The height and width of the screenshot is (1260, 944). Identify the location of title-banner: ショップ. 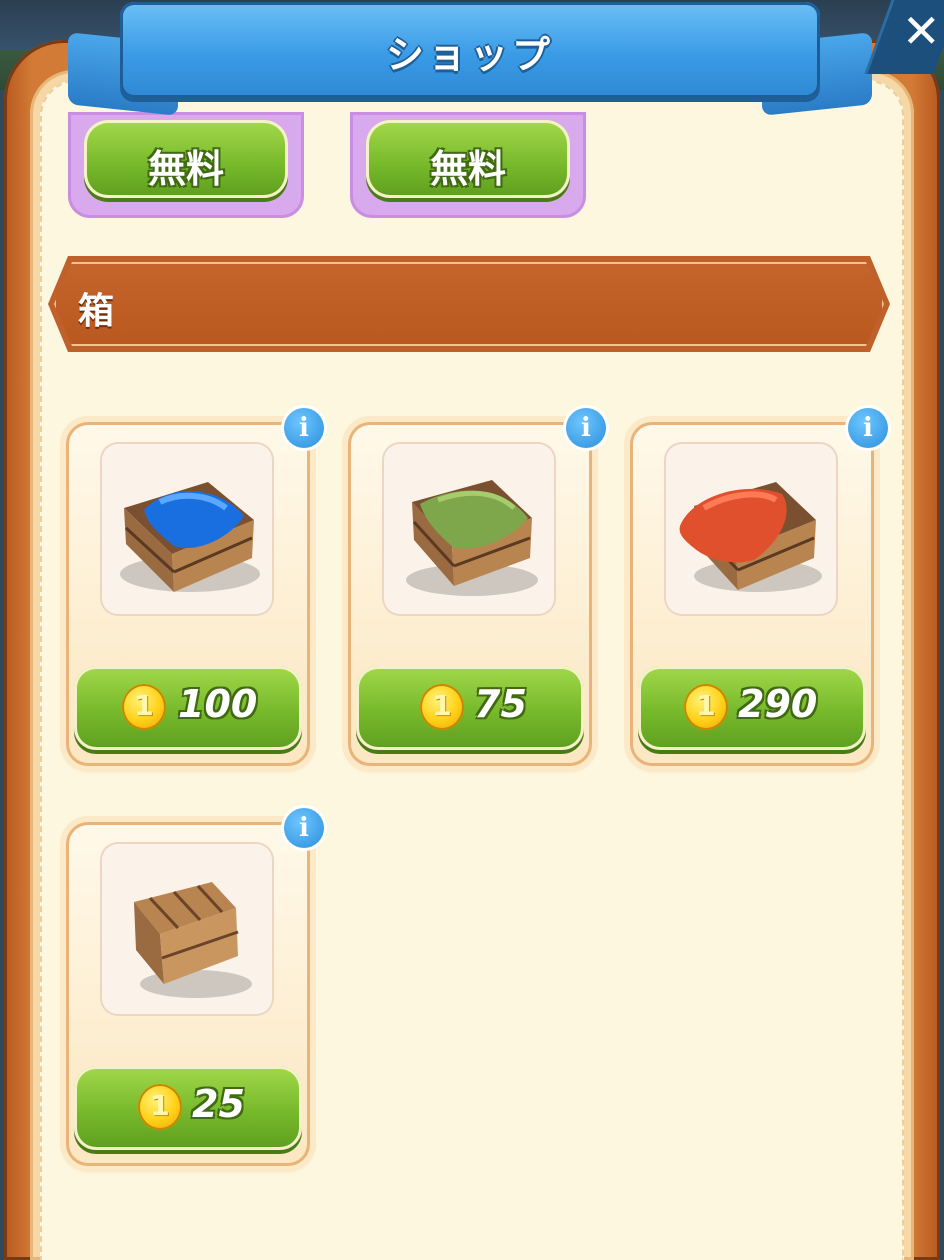
(470, 59).